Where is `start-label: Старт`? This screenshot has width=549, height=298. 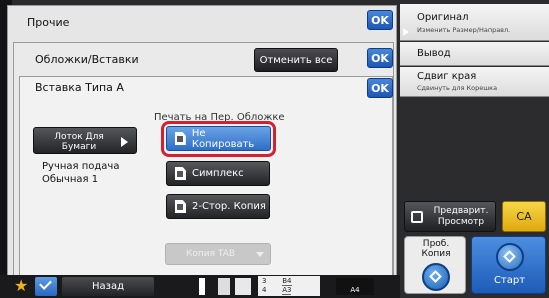
start-label: Старт is located at coordinates (509, 280).